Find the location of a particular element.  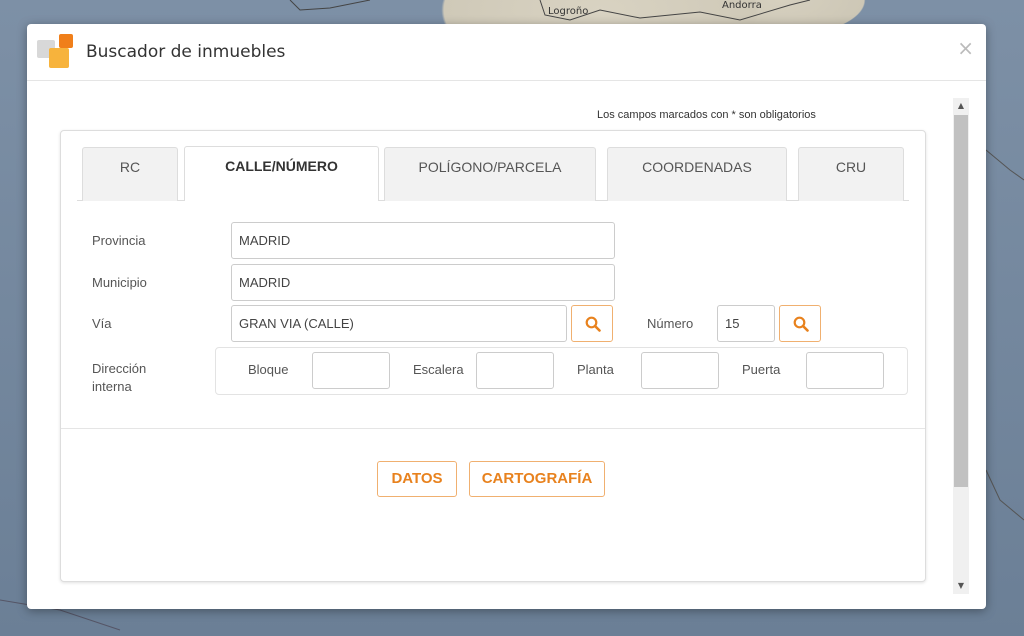

map-label-logrono: Logroño is located at coordinates (568, 11).